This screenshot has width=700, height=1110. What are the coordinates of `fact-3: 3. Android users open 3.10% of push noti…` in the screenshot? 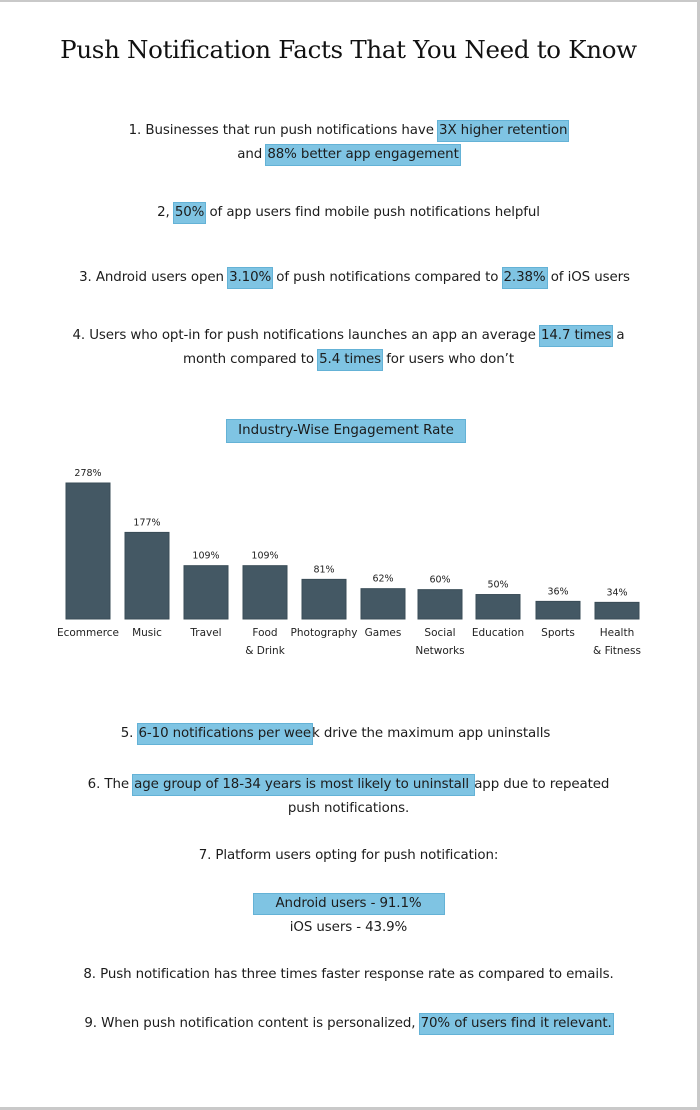 It's located at (354, 278).